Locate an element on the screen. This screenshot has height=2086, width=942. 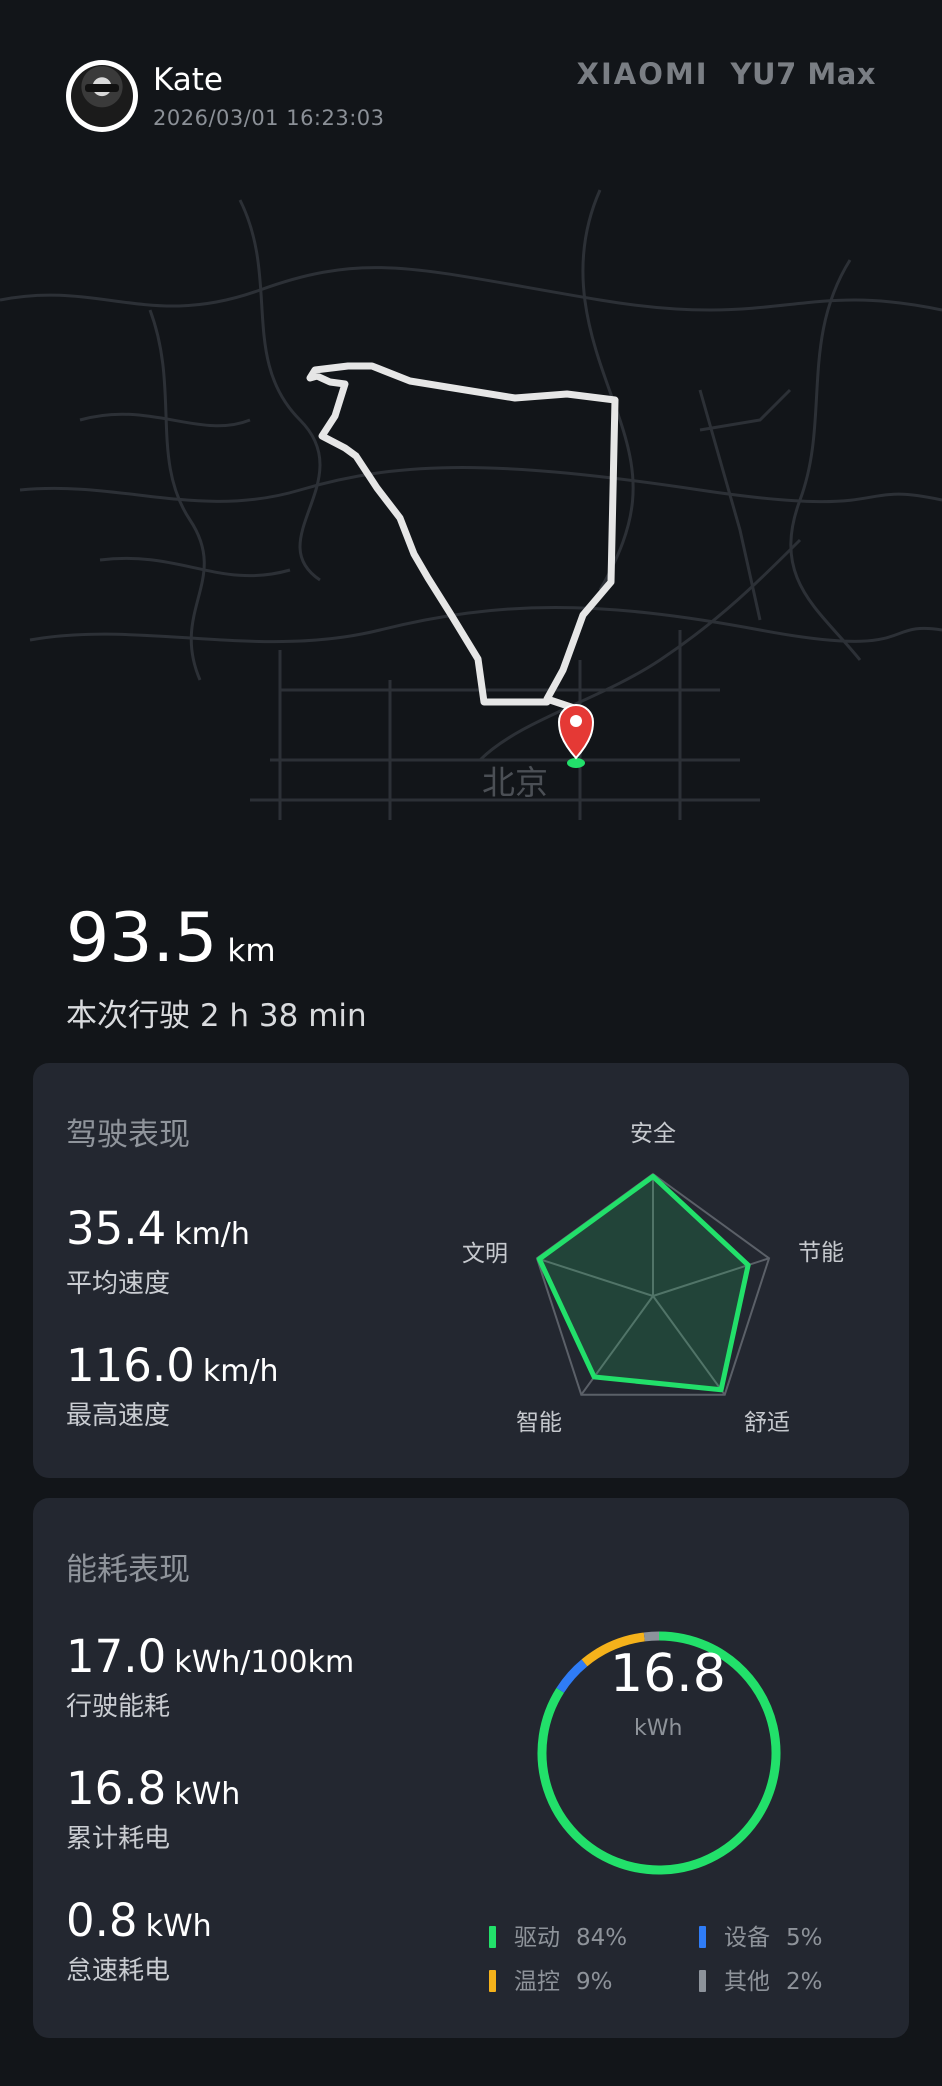
legend-pct-climate: 9% is located at coordinates (594, 1982).